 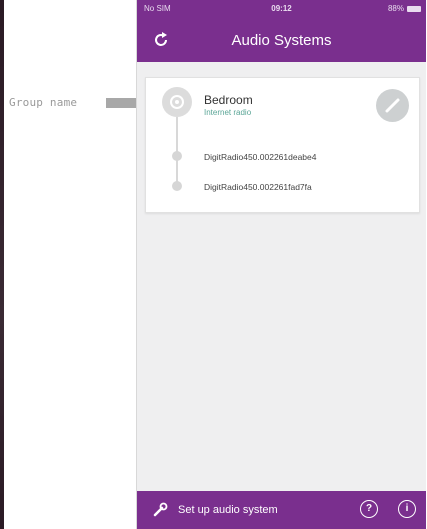 I want to click on help-button: ?, so click(x=369, y=509).